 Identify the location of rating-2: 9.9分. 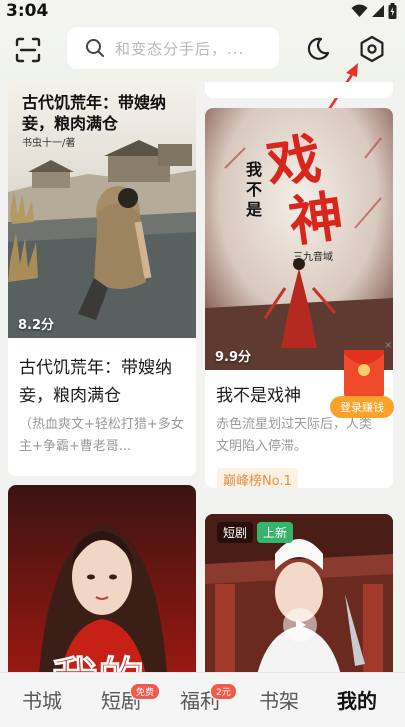
(233, 357).